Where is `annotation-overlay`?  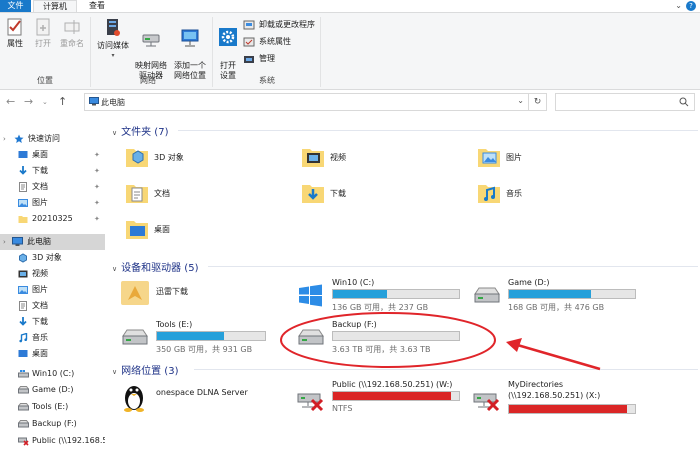 annotation-overlay is located at coordinates (440, 341).